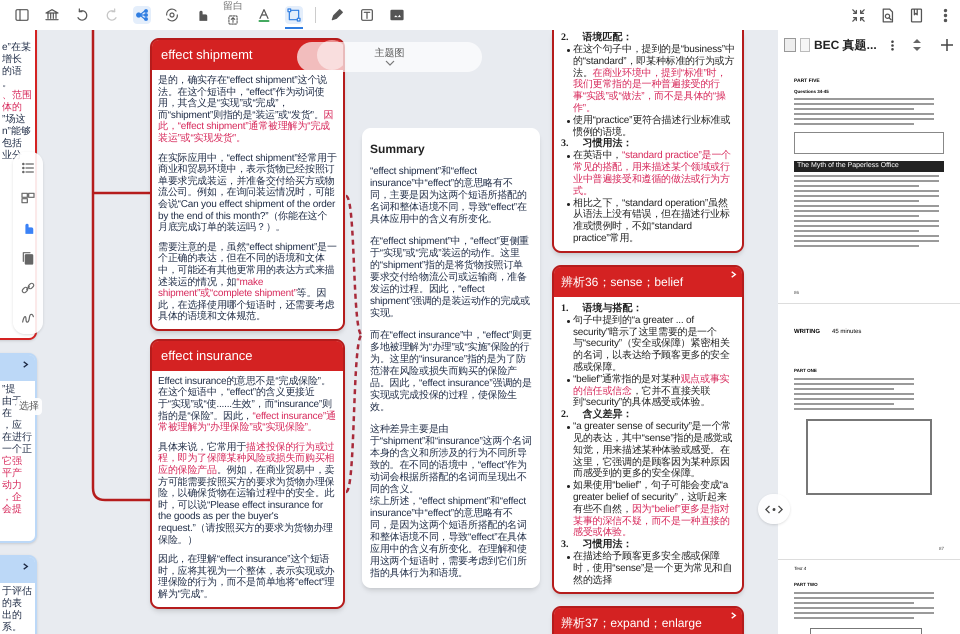  I want to click on mindmap-node: 辨析37；expand；enlarge, so click(648, 620).